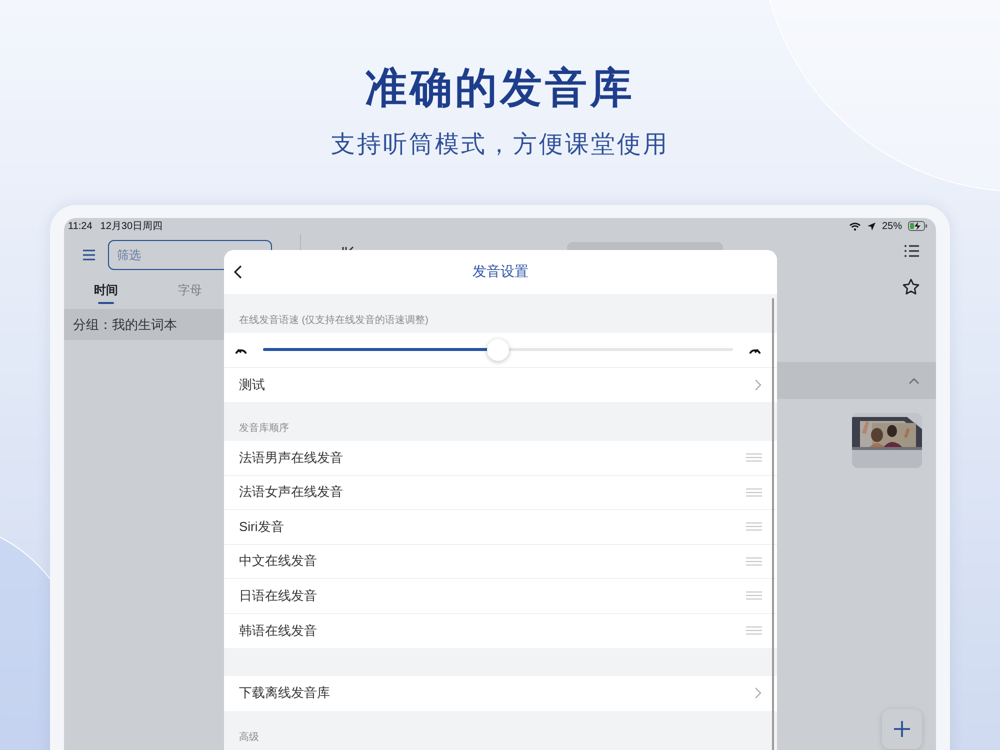  What do you see at coordinates (238, 272) in the screenshot?
I see `back-icon` at bounding box center [238, 272].